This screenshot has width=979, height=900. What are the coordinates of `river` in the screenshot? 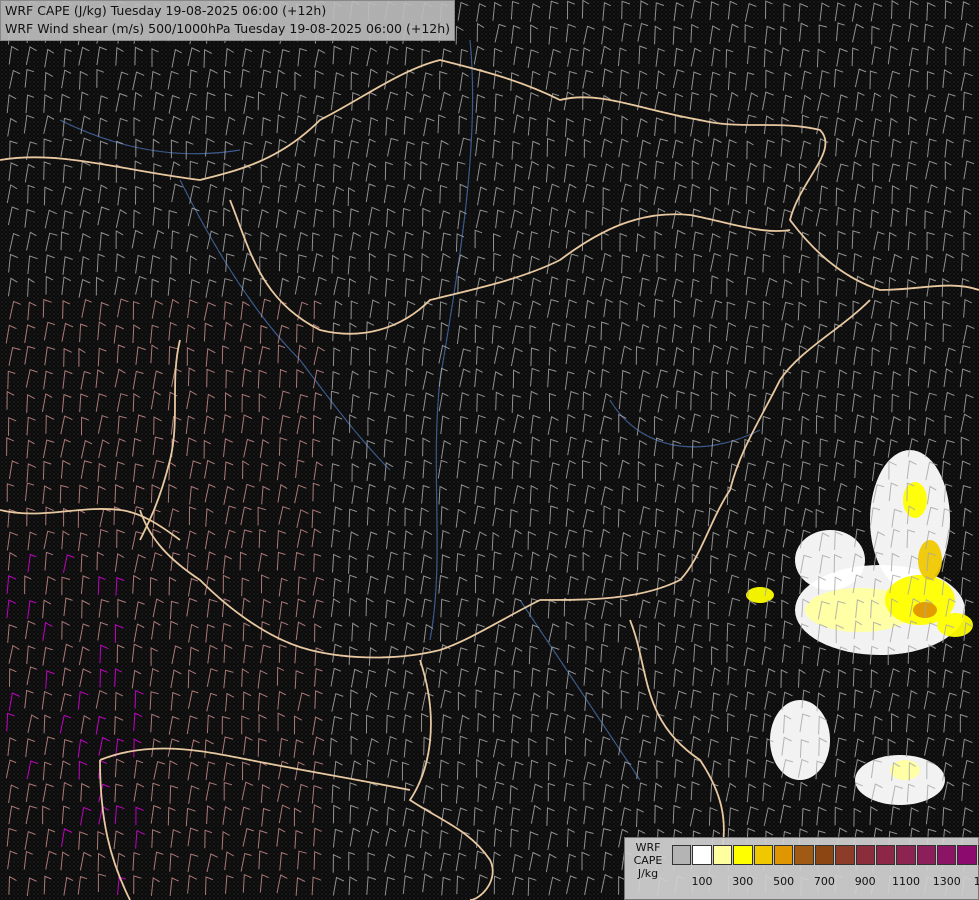 It's located at (685, 423).